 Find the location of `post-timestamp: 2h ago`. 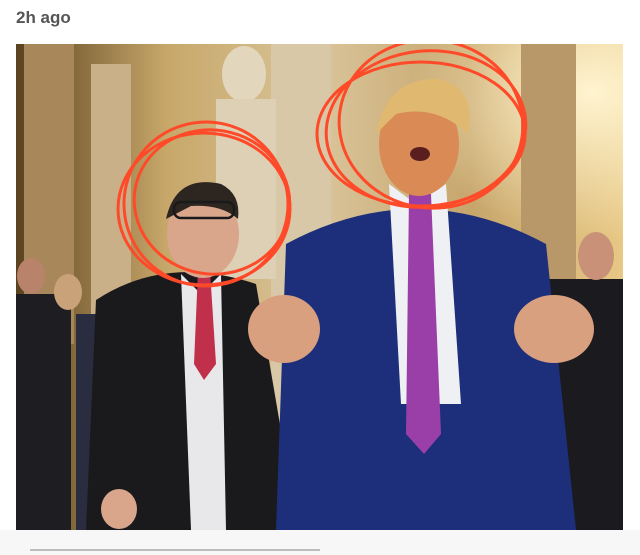

post-timestamp: 2h ago is located at coordinates (43, 17).